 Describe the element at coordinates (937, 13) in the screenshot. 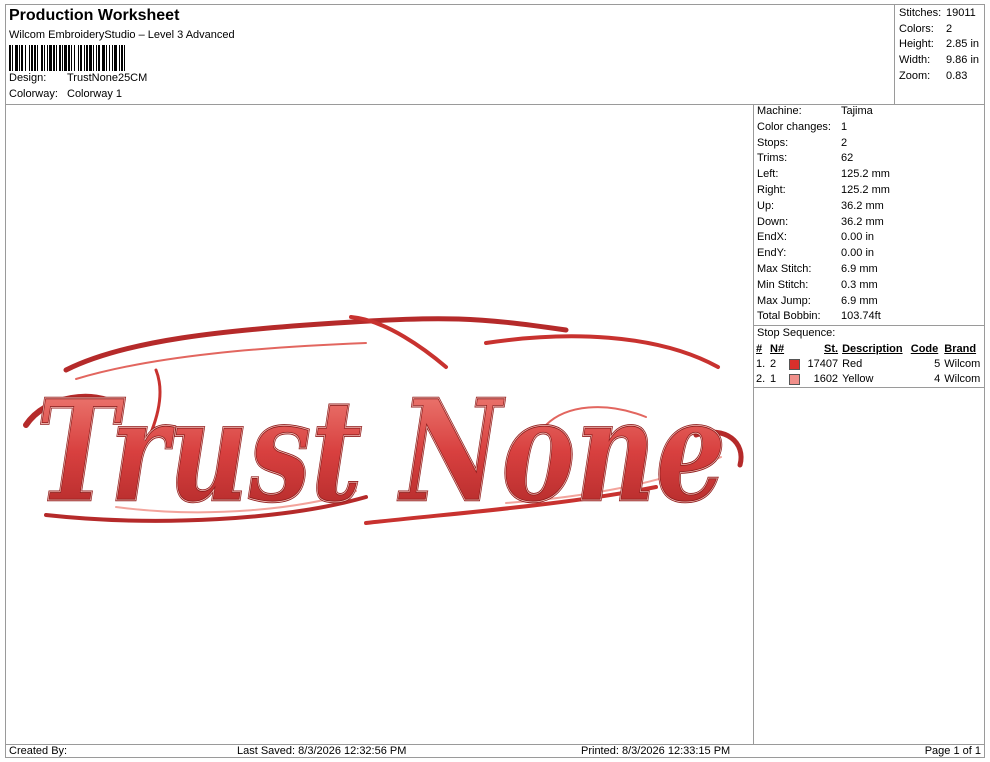

I see `summary-stitches: Stitches: 19011` at that location.